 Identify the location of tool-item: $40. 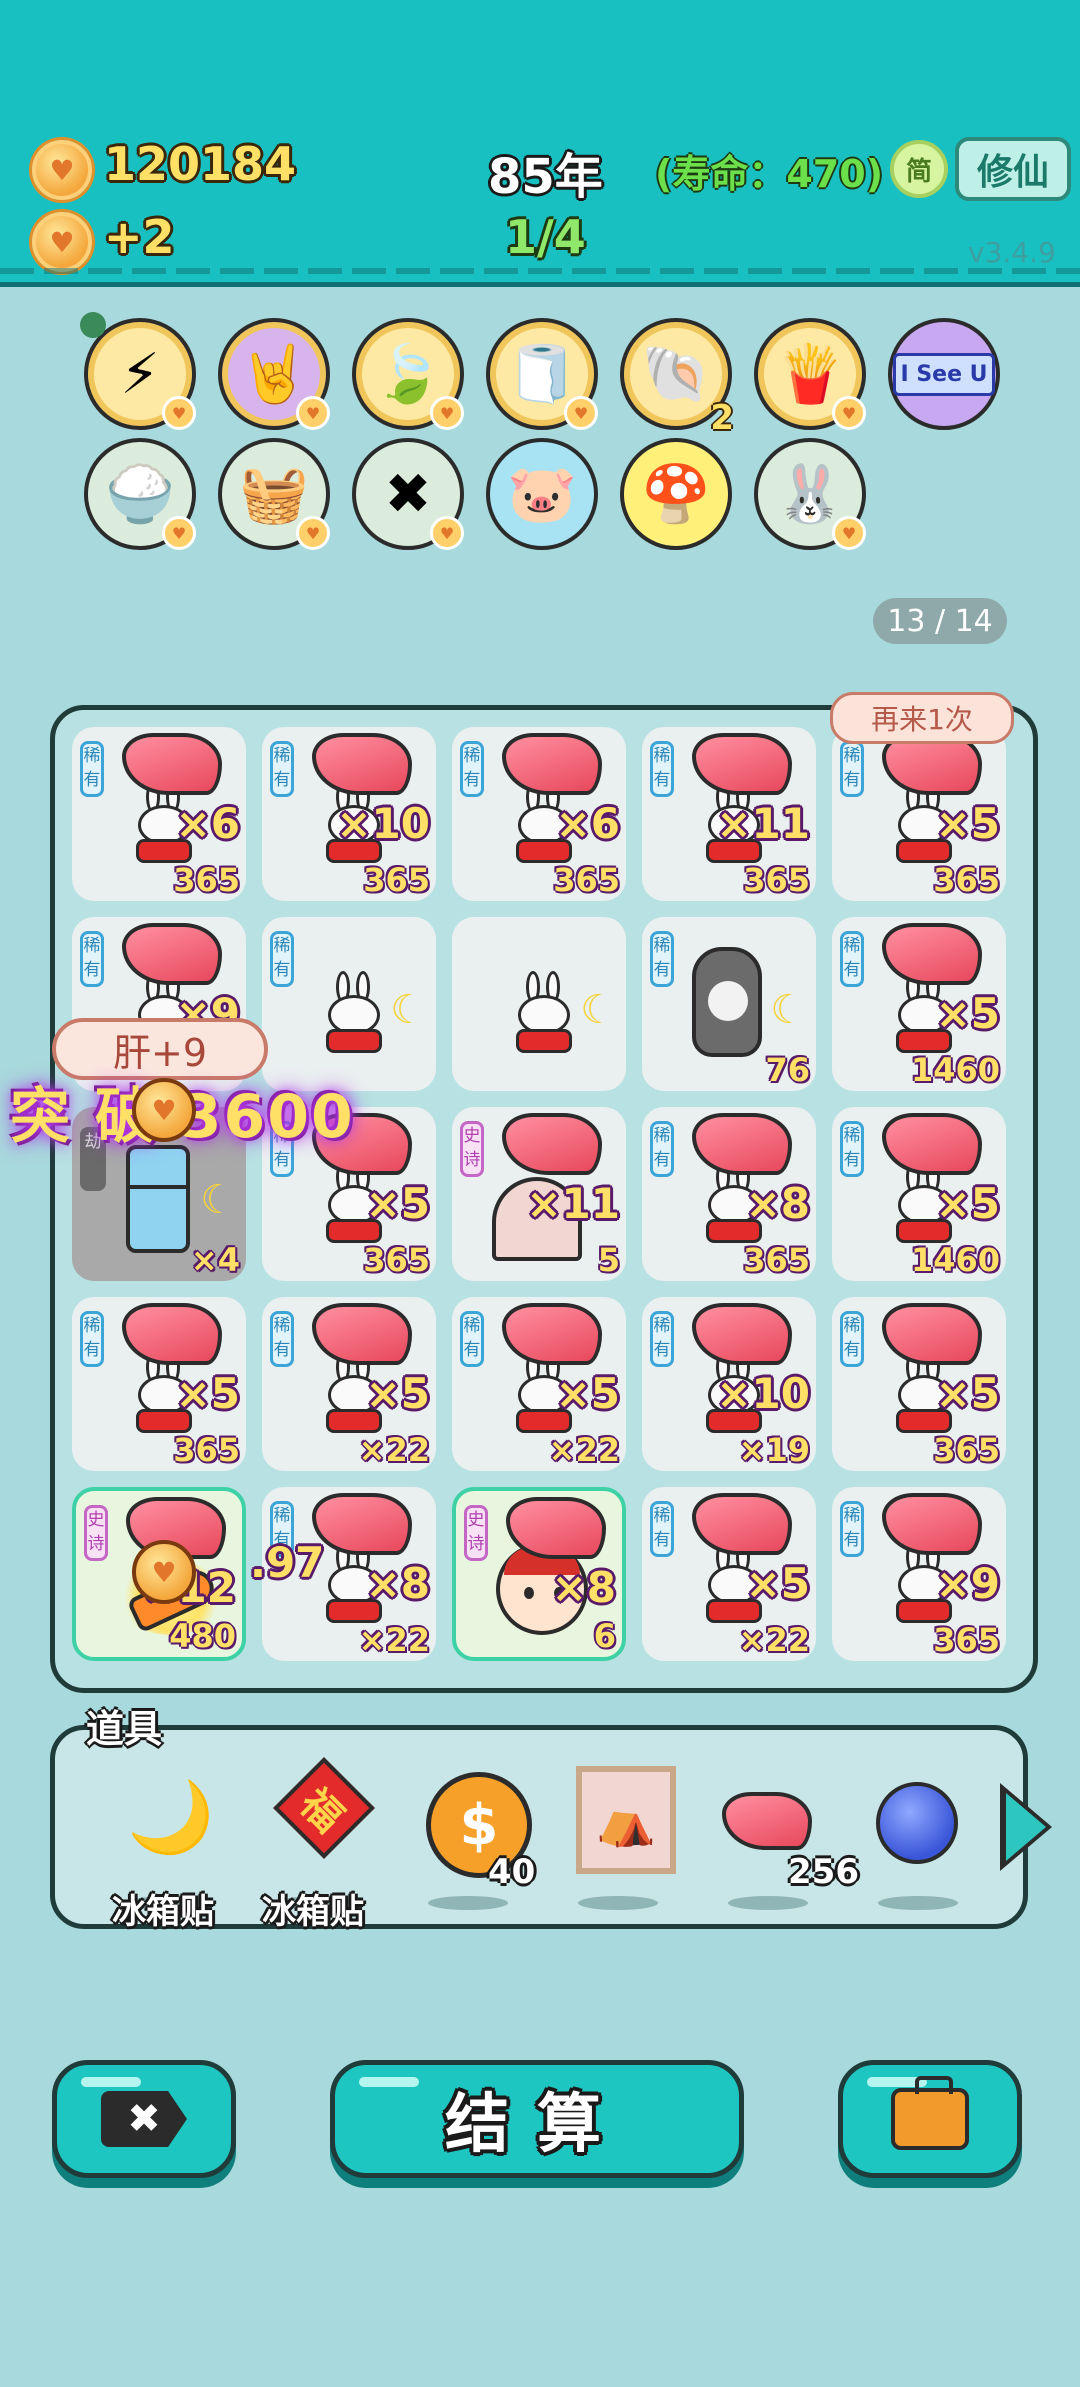
(471, 1837).